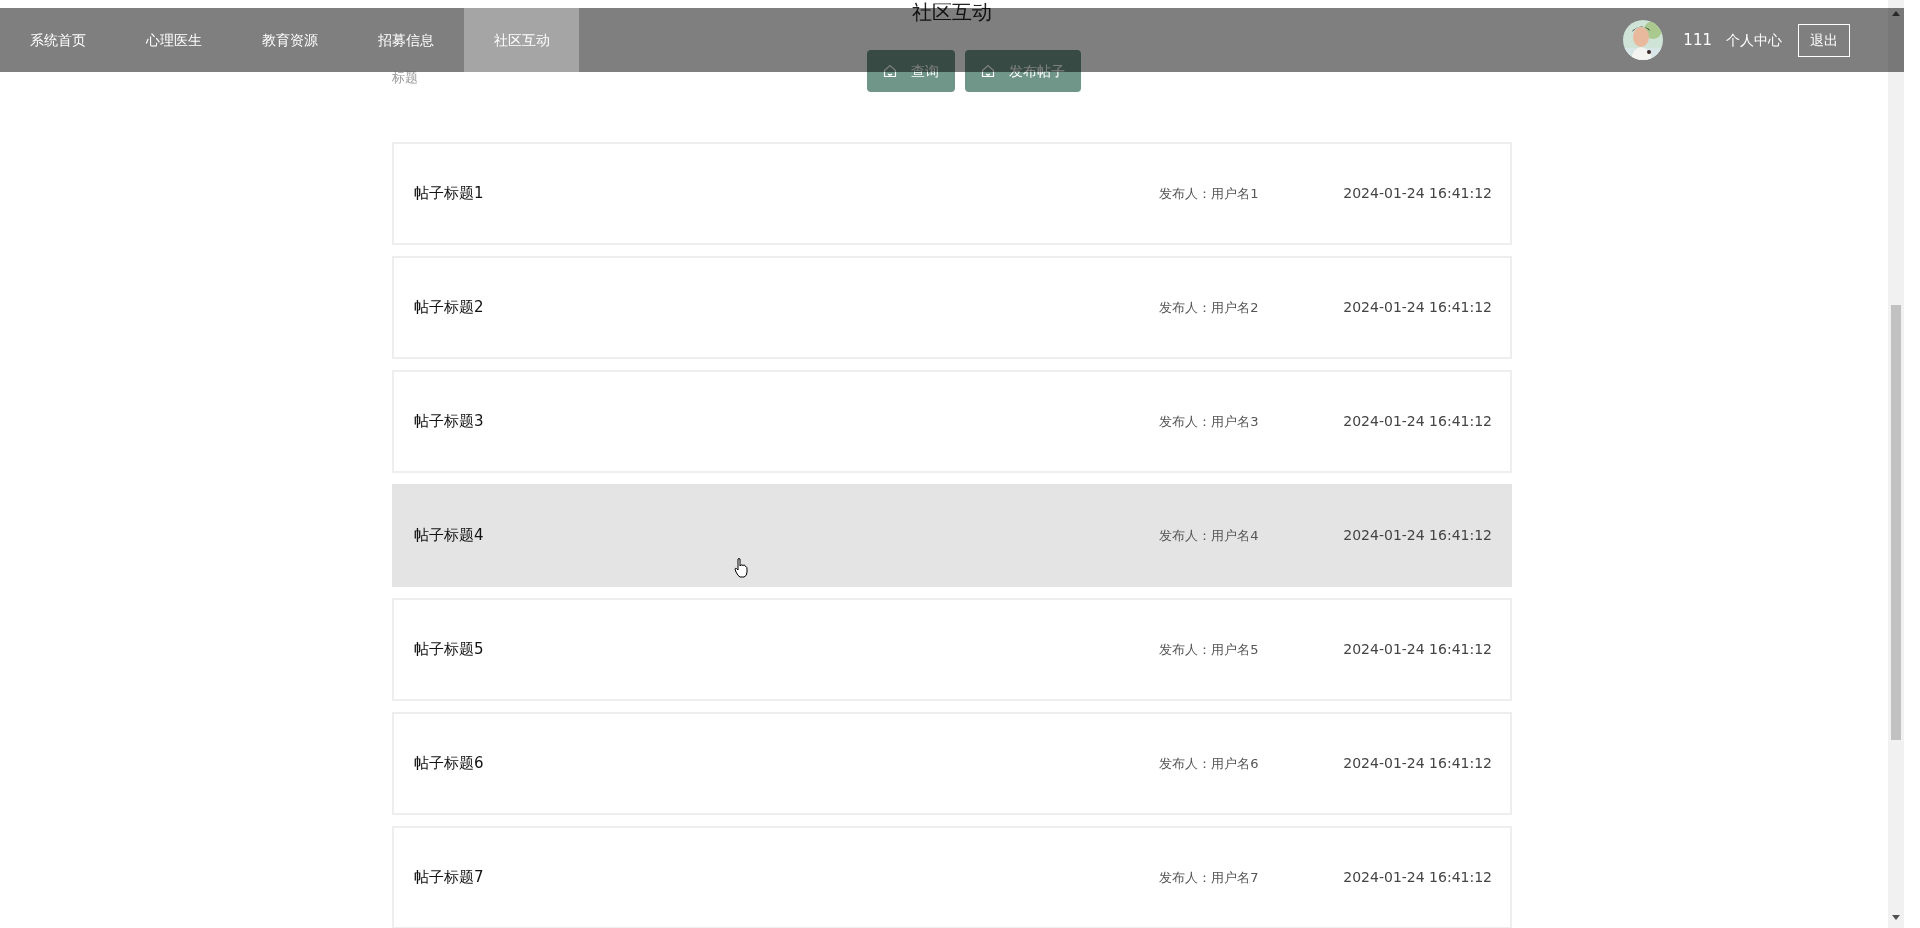 The width and height of the screenshot is (1920, 928). Describe the element at coordinates (449, 650) in the screenshot. I see `post-title: 帖子标题5` at that location.